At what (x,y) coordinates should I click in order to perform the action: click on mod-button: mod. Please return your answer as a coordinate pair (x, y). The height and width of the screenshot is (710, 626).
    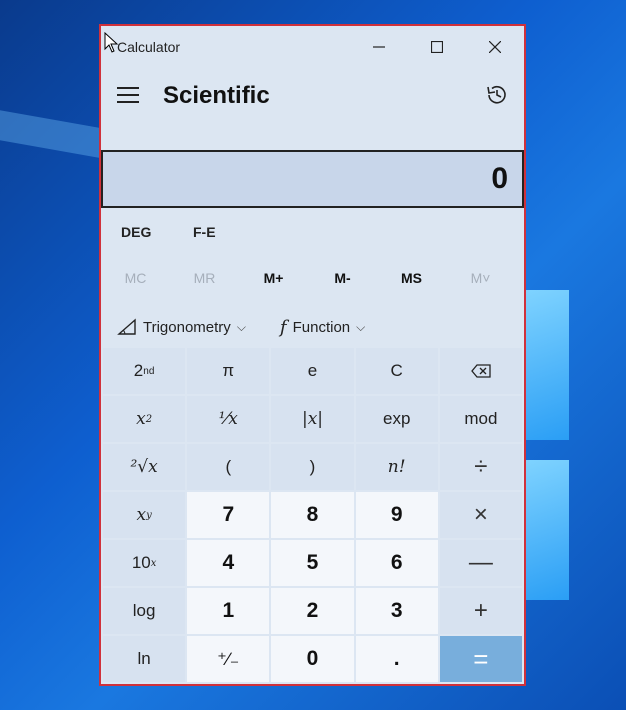
    Looking at the image, I should click on (480, 419).